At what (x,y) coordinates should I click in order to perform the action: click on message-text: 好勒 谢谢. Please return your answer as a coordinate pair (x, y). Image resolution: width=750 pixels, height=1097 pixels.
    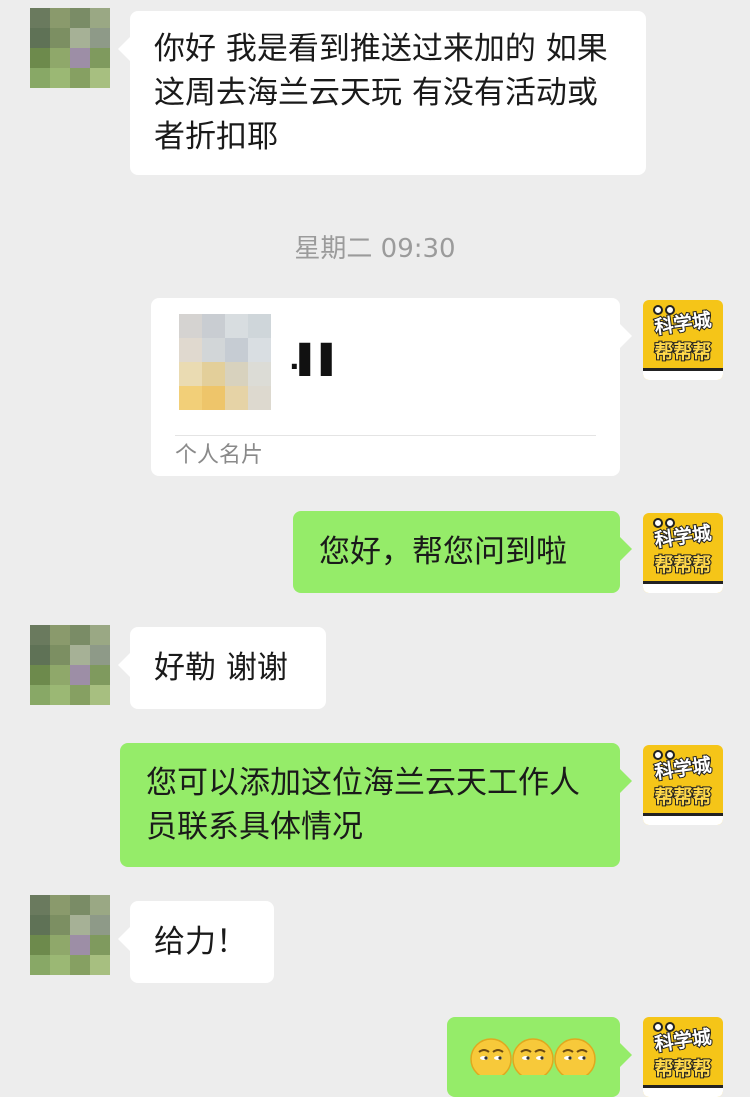
    Looking at the image, I should click on (221, 668).